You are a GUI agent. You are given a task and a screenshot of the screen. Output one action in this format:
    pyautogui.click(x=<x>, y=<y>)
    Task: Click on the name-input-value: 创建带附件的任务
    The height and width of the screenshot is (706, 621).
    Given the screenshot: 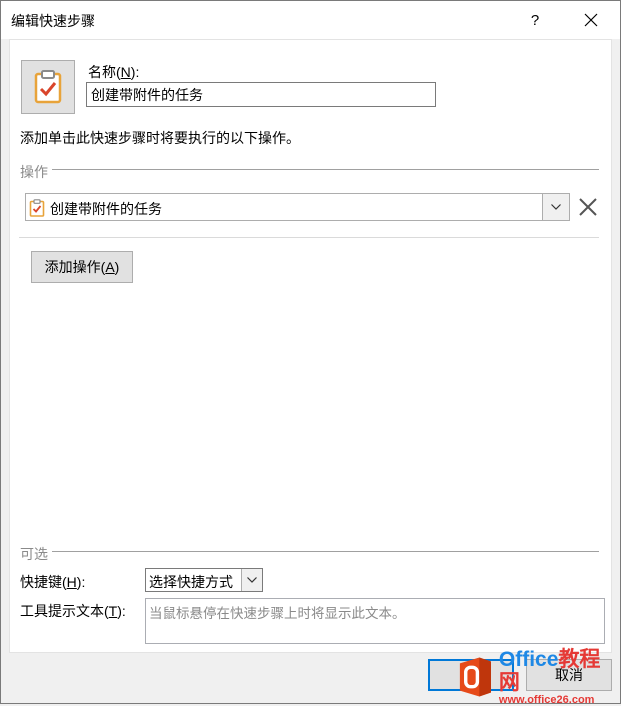 What is the action you would take?
    pyautogui.click(x=147, y=94)
    